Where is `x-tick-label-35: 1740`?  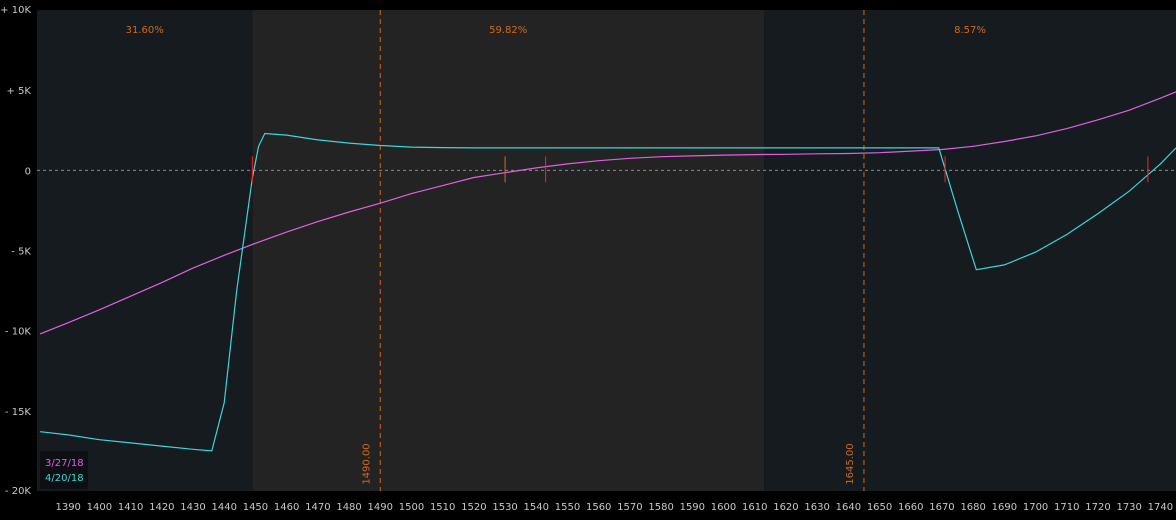
x-tick-label-35: 1740 is located at coordinates (1160, 507).